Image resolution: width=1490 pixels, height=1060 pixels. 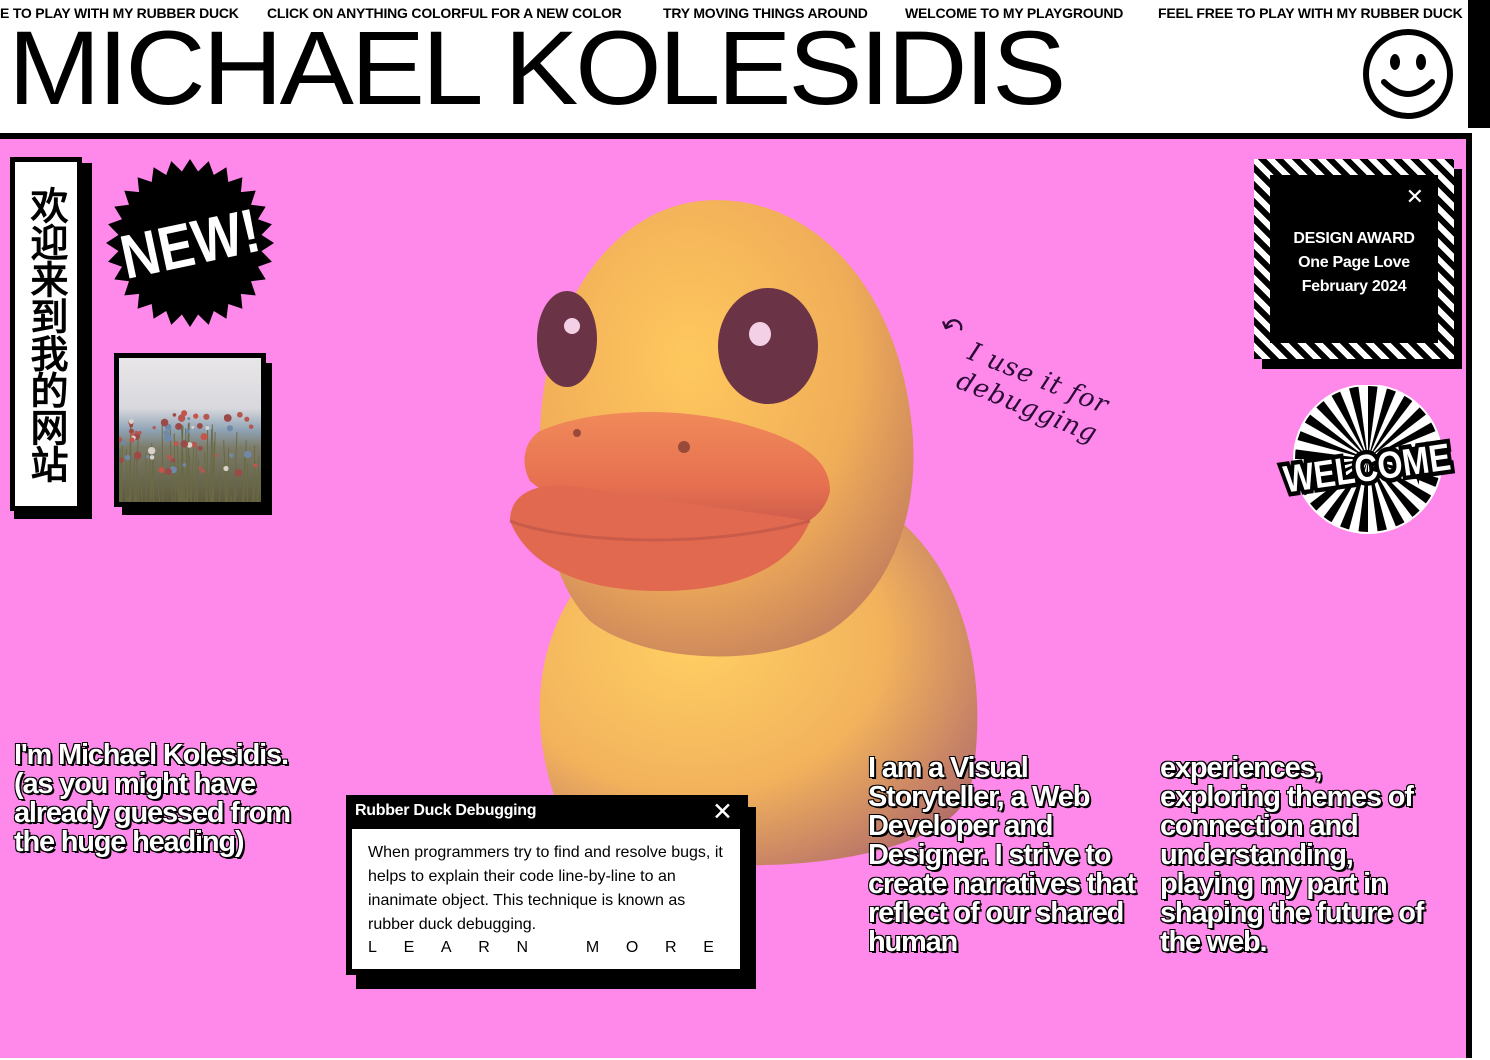 What do you see at coordinates (1481, 594) in the screenshot?
I see `page-margin` at bounding box center [1481, 594].